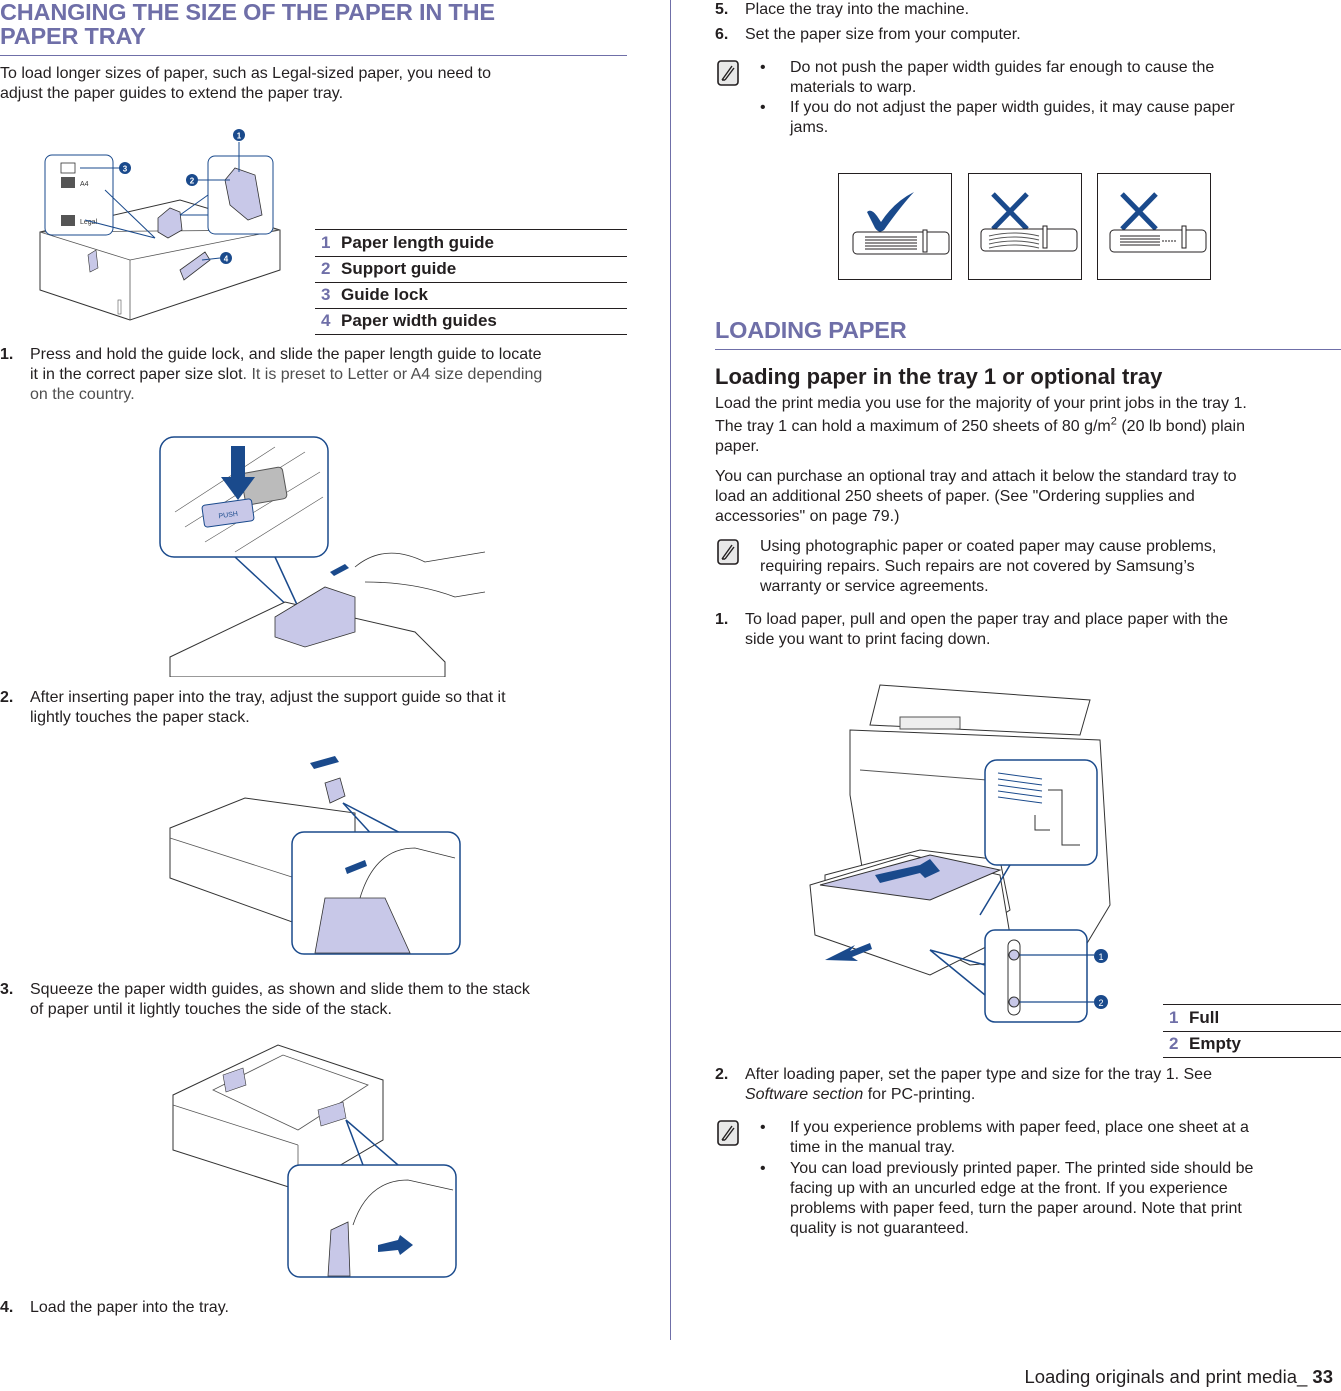 This screenshot has width=1341, height=1391. What do you see at coordinates (857, 9) in the screenshot?
I see `step-text: Place the tray into the machine.` at bounding box center [857, 9].